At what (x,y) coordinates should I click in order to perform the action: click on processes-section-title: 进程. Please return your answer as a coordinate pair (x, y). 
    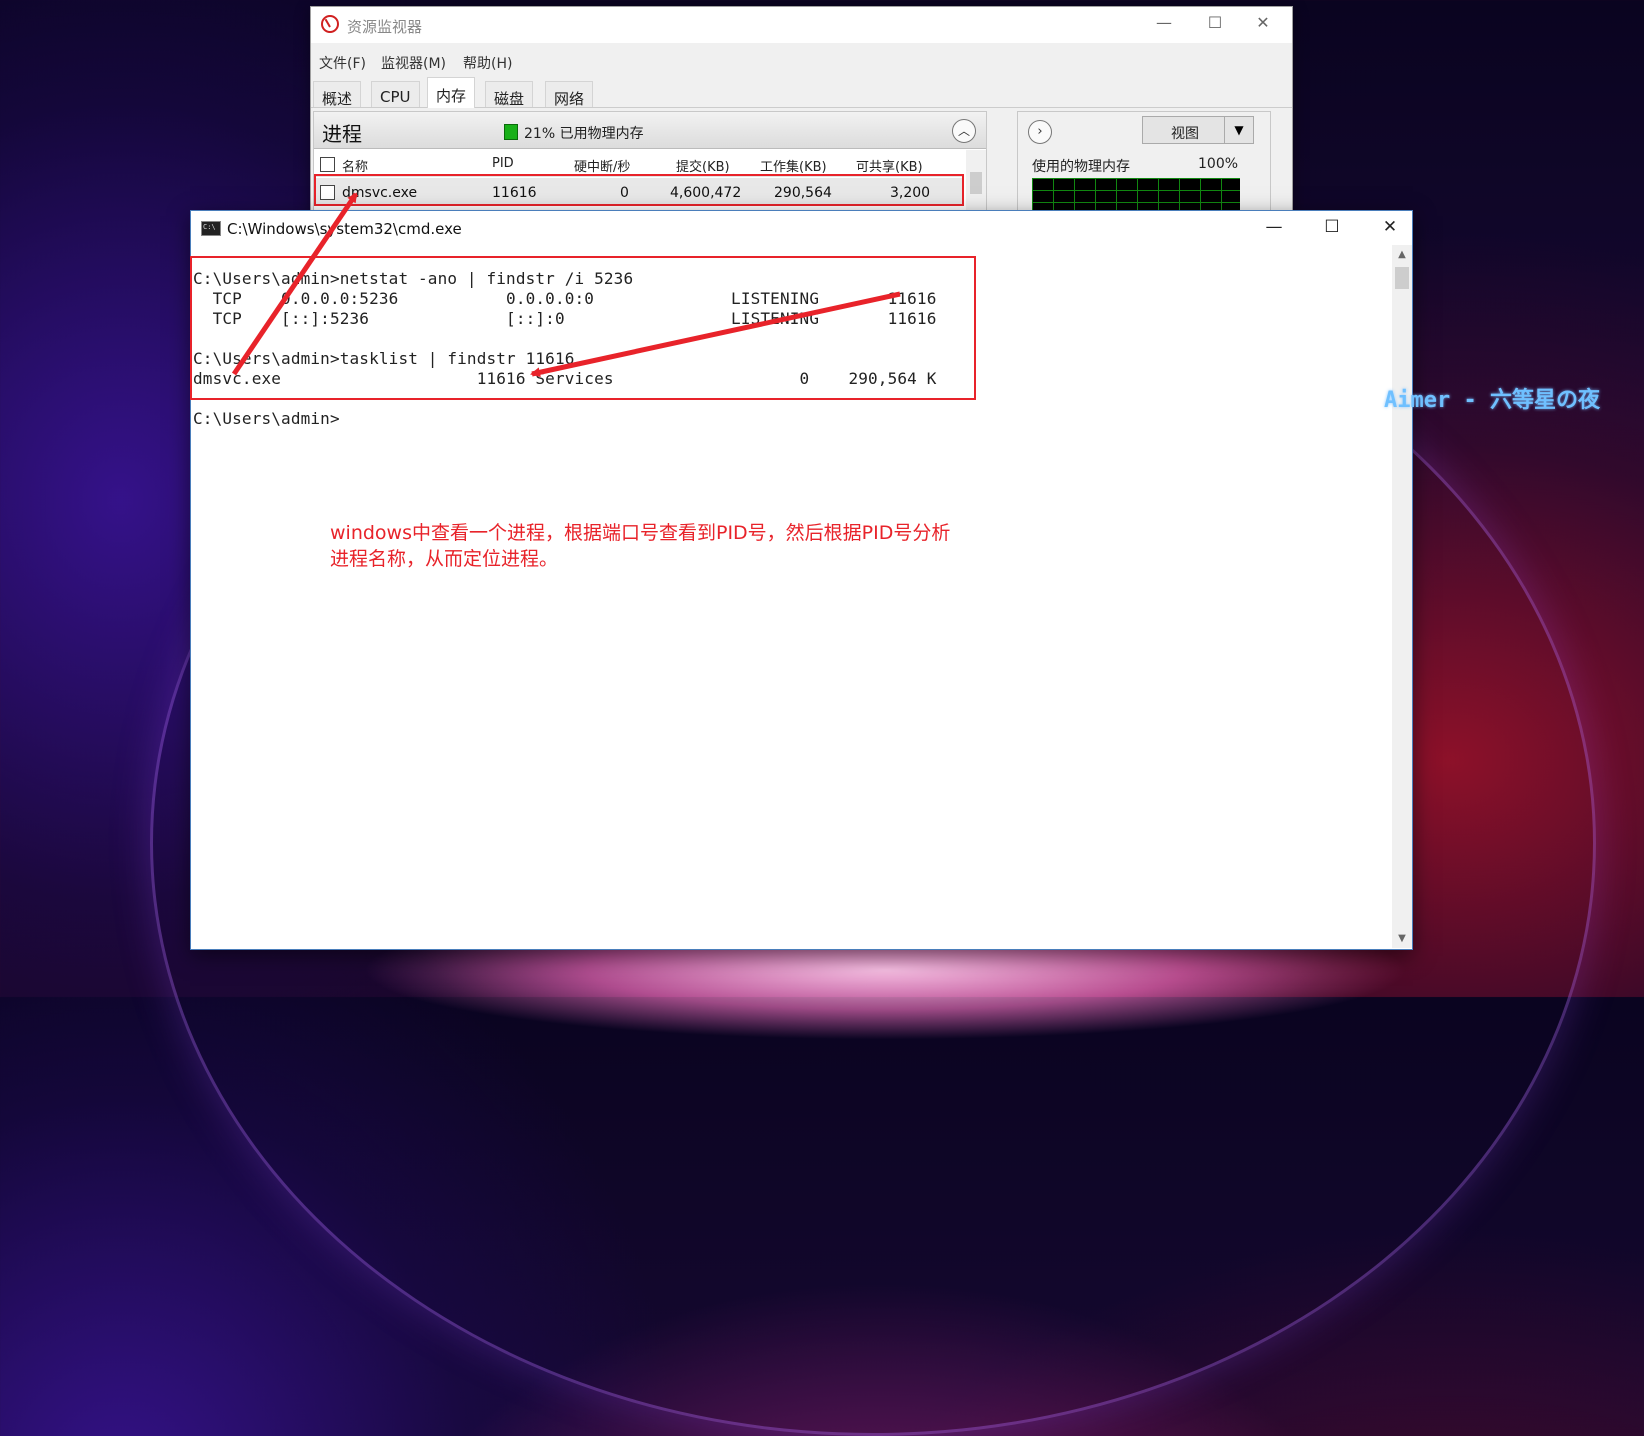
    Looking at the image, I should click on (342, 134).